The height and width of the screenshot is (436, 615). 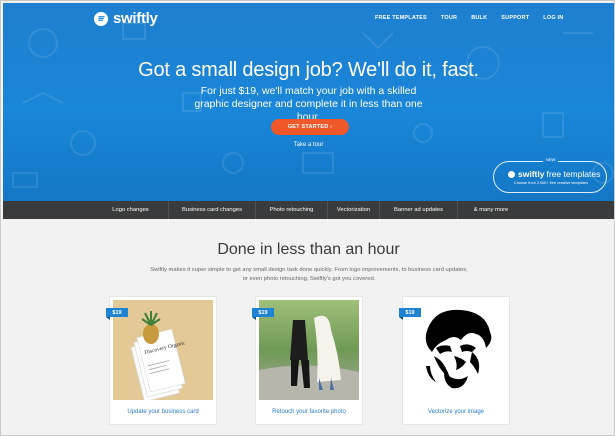 I want to click on top-nav: FREE TEMPLATES TOUR BULK SUPPORT LOG IN, so click(x=476, y=18).